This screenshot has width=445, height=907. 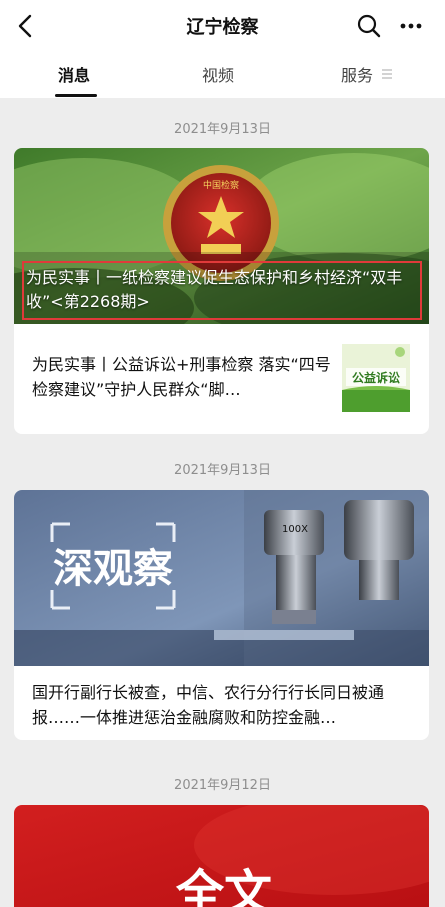 I want to click on cover-headline: 深观察, so click(x=113, y=569).